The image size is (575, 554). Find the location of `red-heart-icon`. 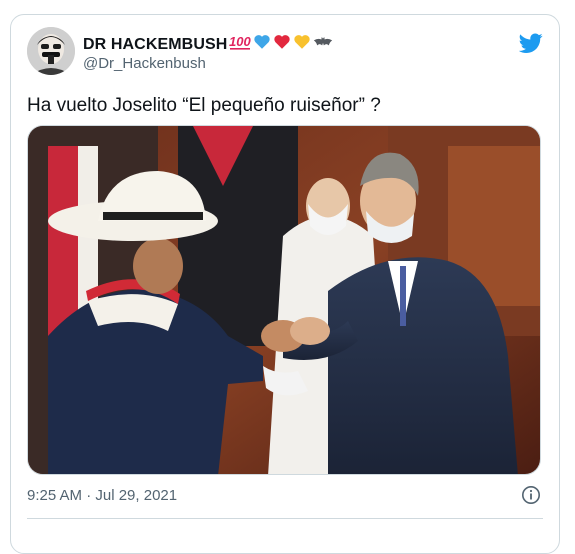

red-heart-icon is located at coordinates (282, 44).